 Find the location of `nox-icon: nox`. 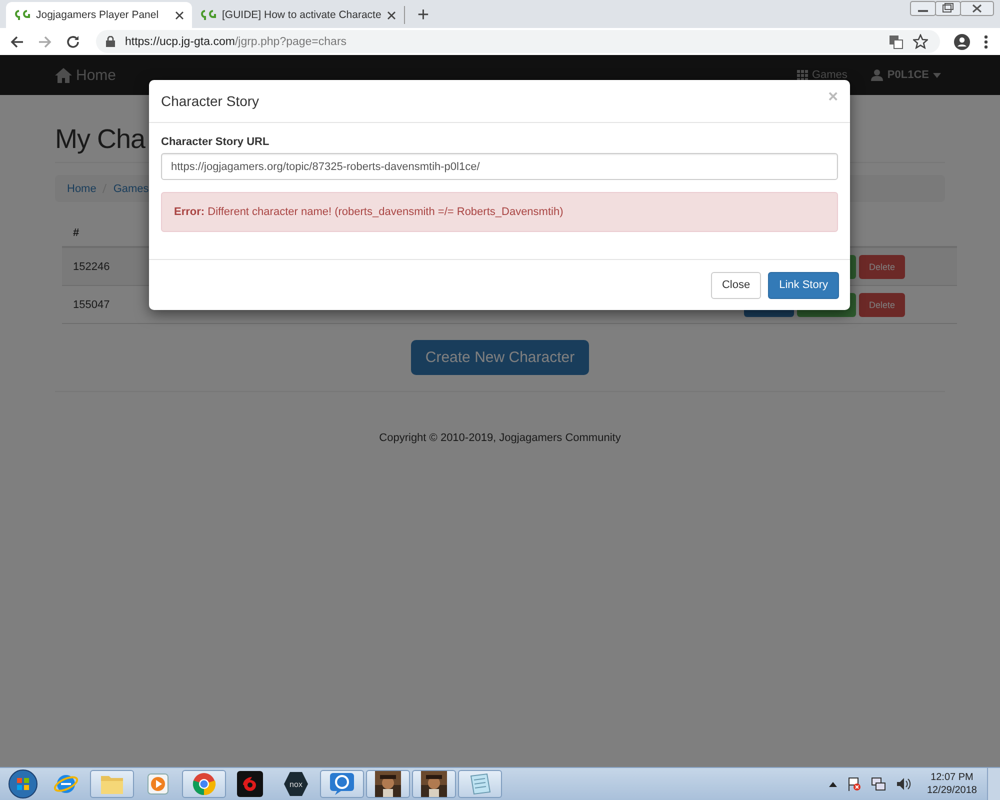

nox-icon: nox is located at coordinates (296, 784).